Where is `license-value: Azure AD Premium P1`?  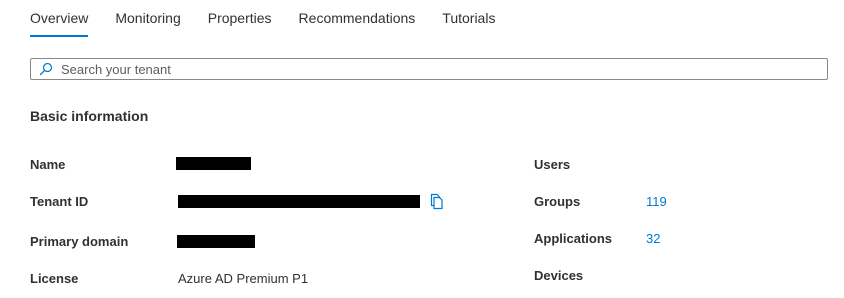 license-value: Azure AD Premium P1 is located at coordinates (243, 278).